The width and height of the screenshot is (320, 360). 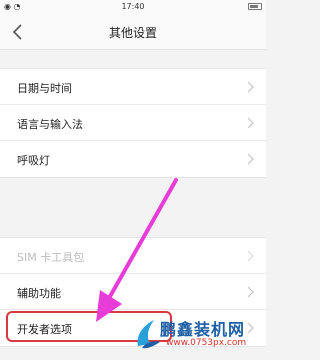 I want to click on setting-label: 呼吸灯, so click(x=33, y=160).